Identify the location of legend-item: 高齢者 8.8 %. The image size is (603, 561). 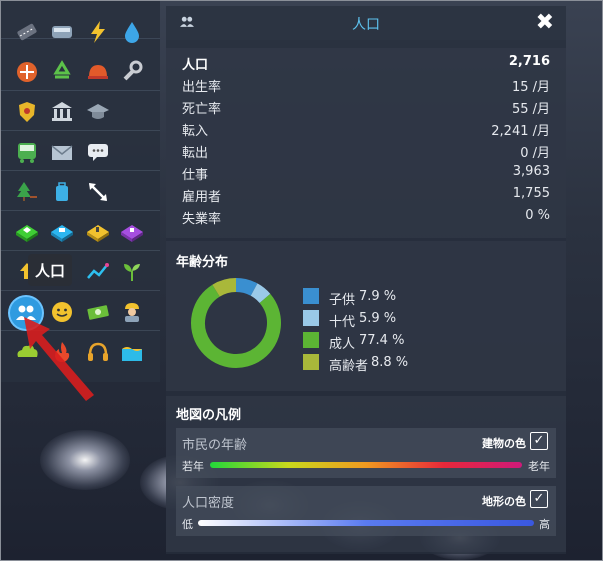
(373, 364).